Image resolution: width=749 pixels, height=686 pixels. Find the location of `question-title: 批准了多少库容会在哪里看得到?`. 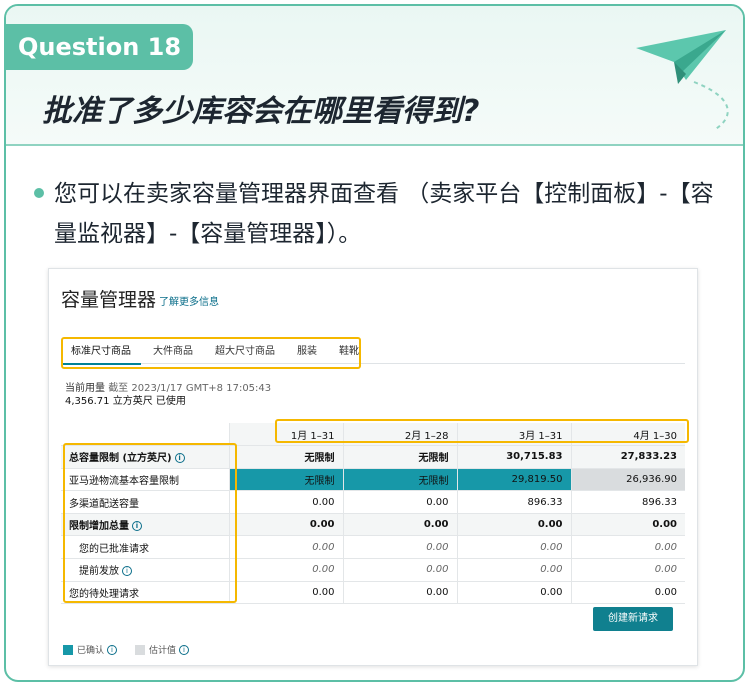

question-title: 批准了多少库容会在哪里看得到? is located at coordinates (261, 111).